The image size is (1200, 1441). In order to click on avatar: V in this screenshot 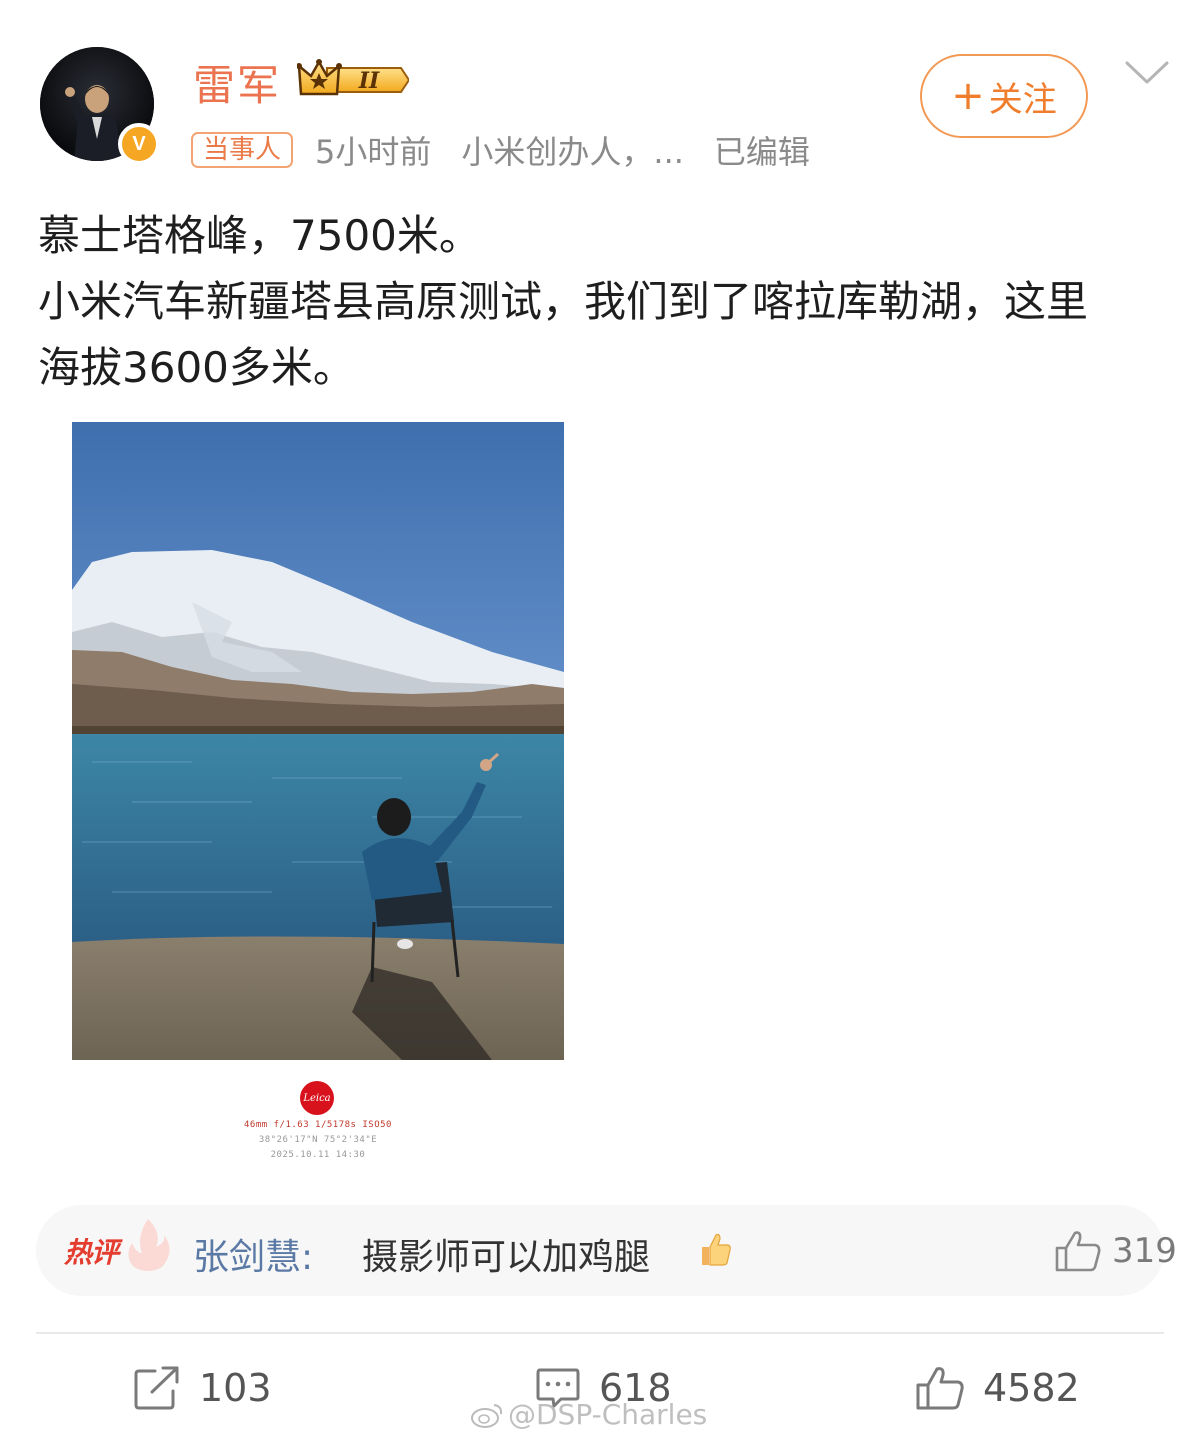, I will do `click(100, 106)`.